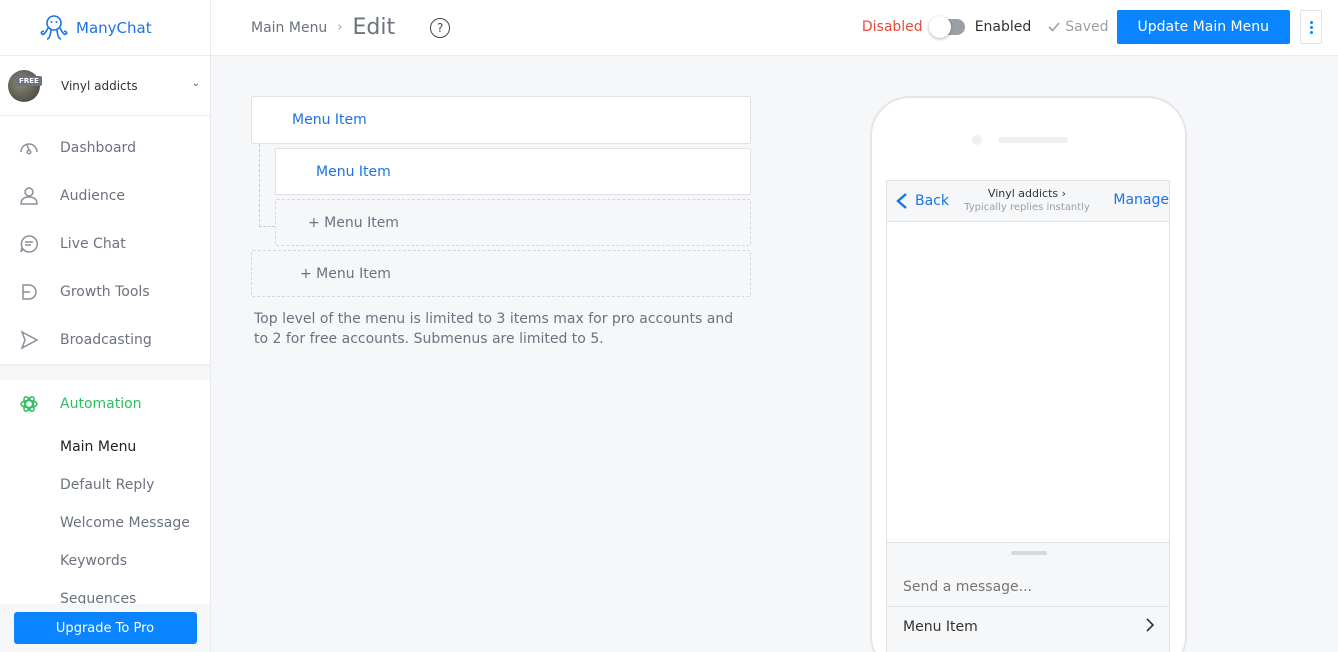  What do you see at coordinates (29, 404) in the screenshot?
I see `atom-icon` at bounding box center [29, 404].